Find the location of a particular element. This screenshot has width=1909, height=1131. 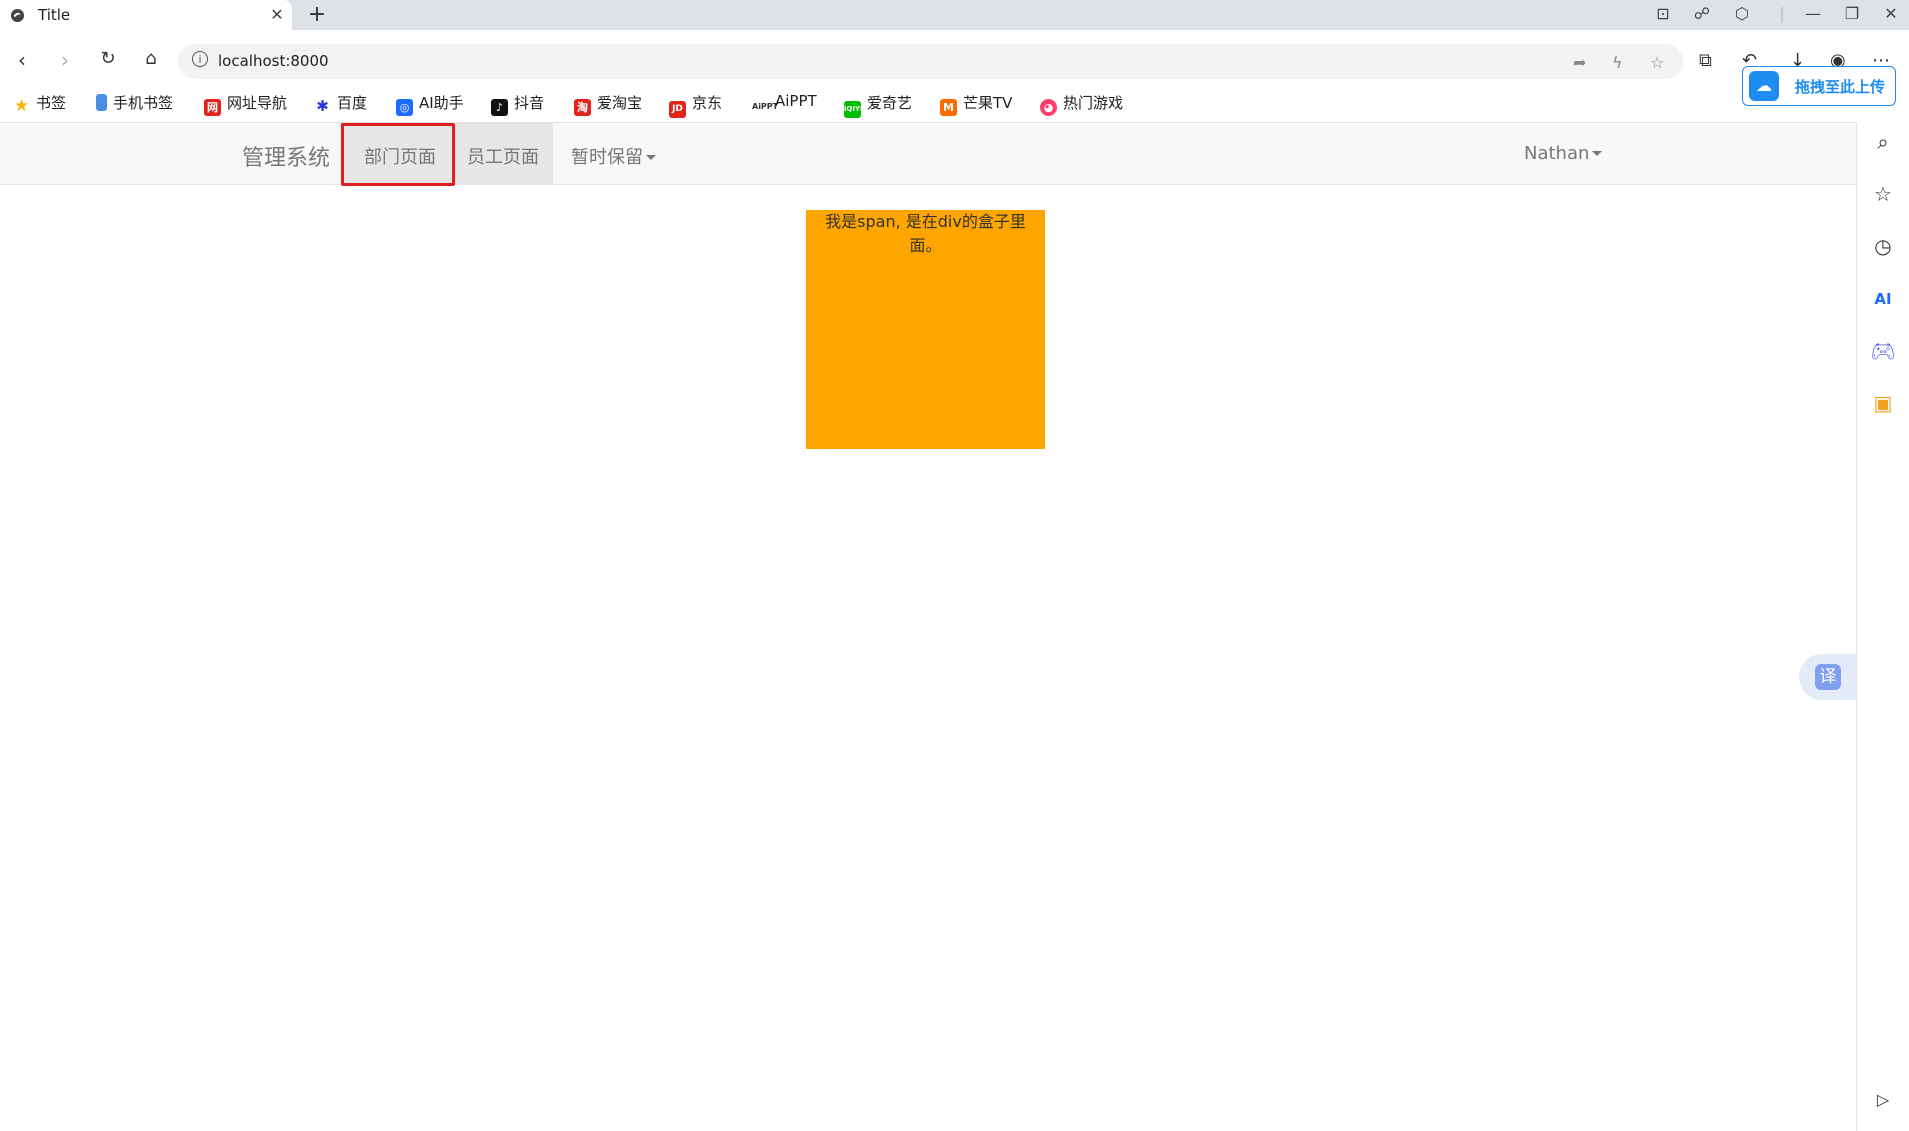

orange-div-box: 我是span, 是在div的盒子里面。 is located at coordinates (925, 329).